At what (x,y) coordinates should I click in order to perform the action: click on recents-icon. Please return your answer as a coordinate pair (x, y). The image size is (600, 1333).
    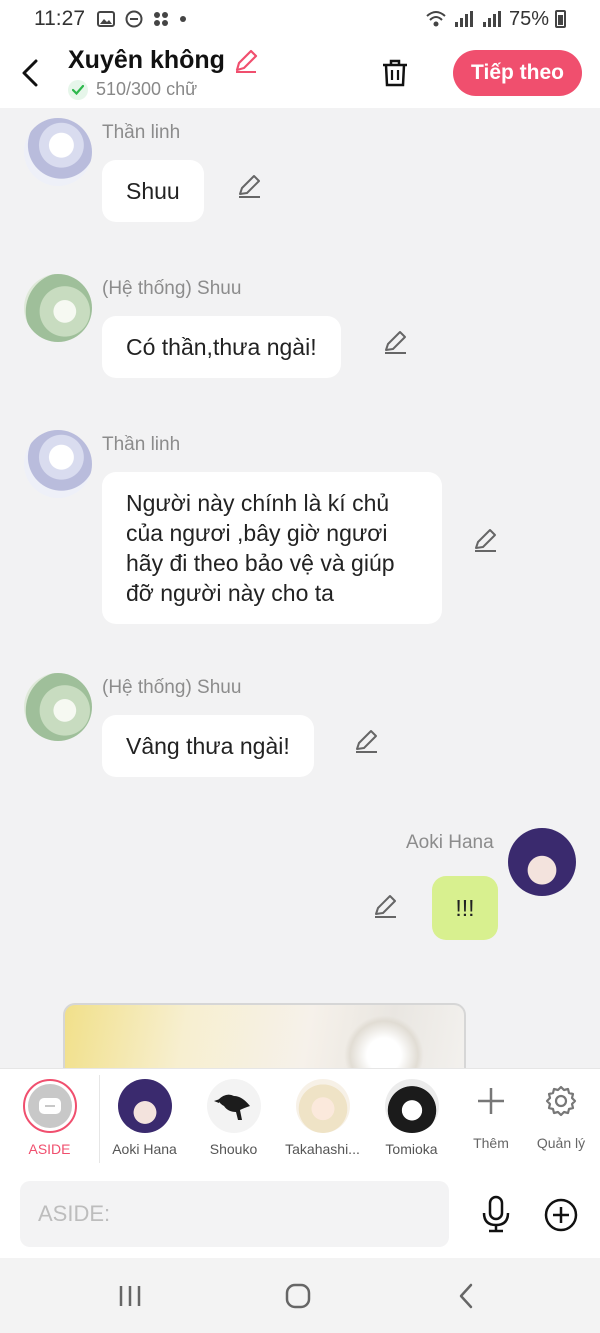
    Looking at the image, I should click on (130, 1296).